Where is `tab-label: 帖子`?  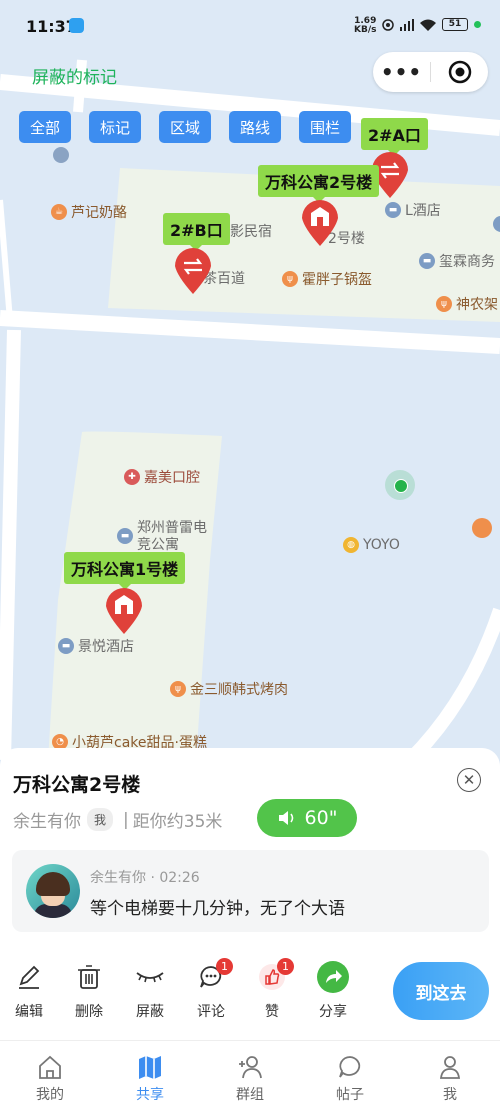
tab-label: 帖子 is located at coordinates (350, 1095).